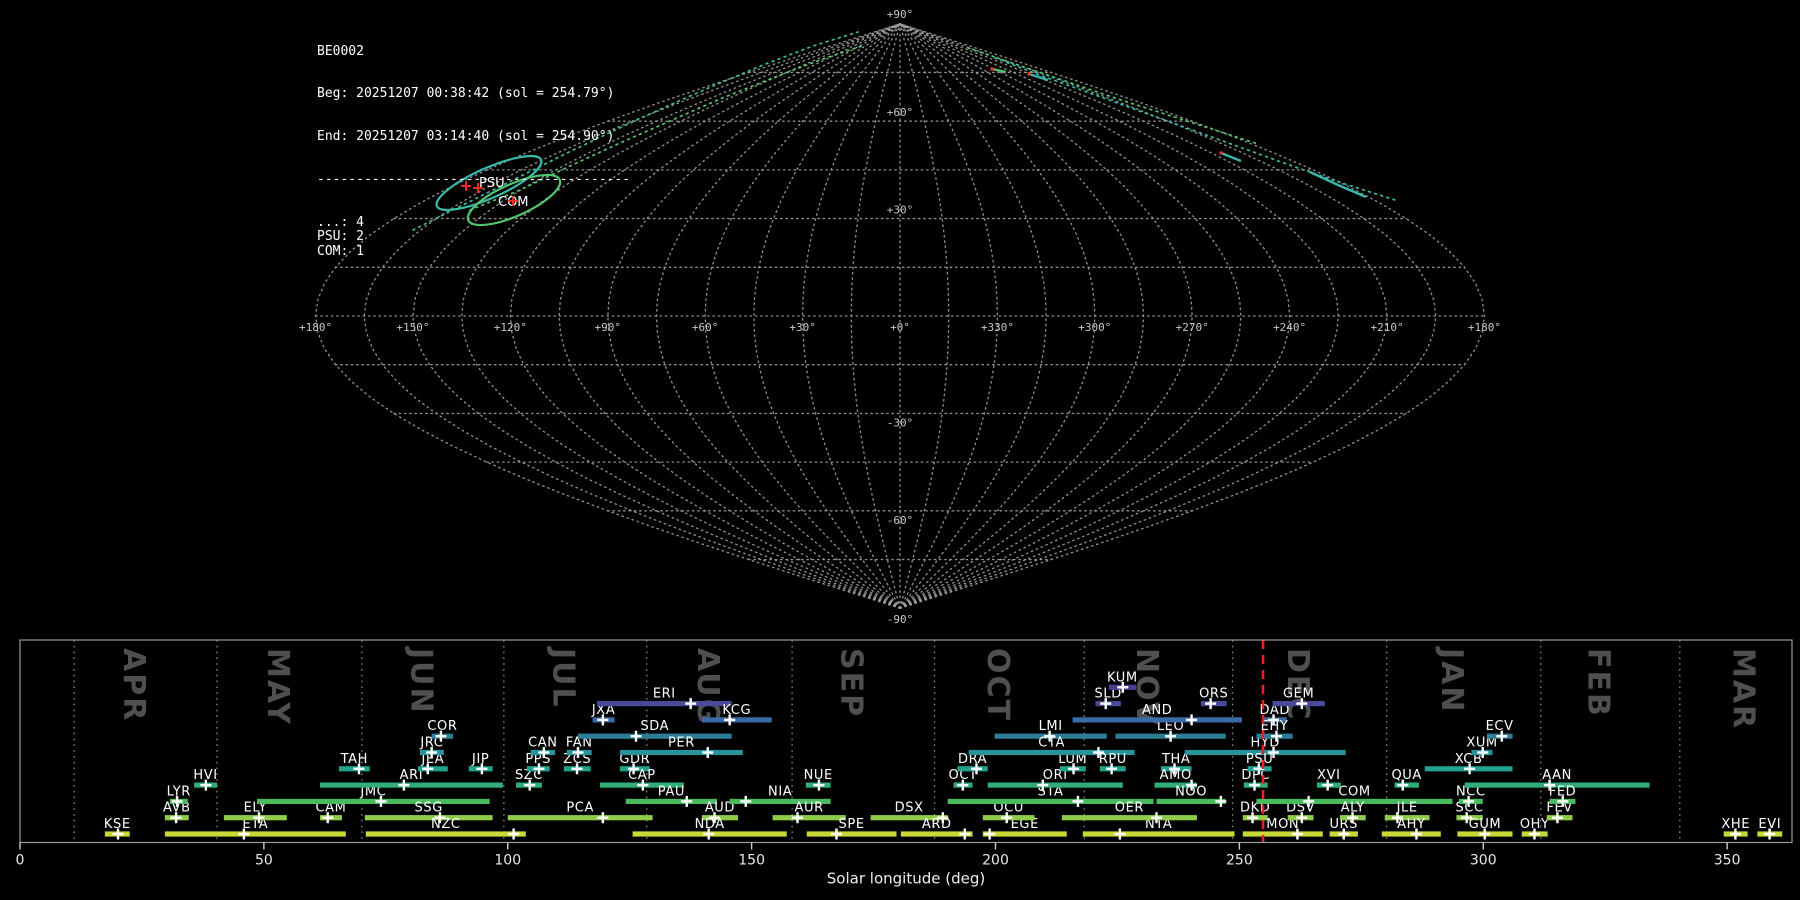 This screenshot has width=1800, height=900. What do you see at coordinates (510, 327) in the screenshot?
I see `lon-label: +120°` at bounding box center [510, 327].